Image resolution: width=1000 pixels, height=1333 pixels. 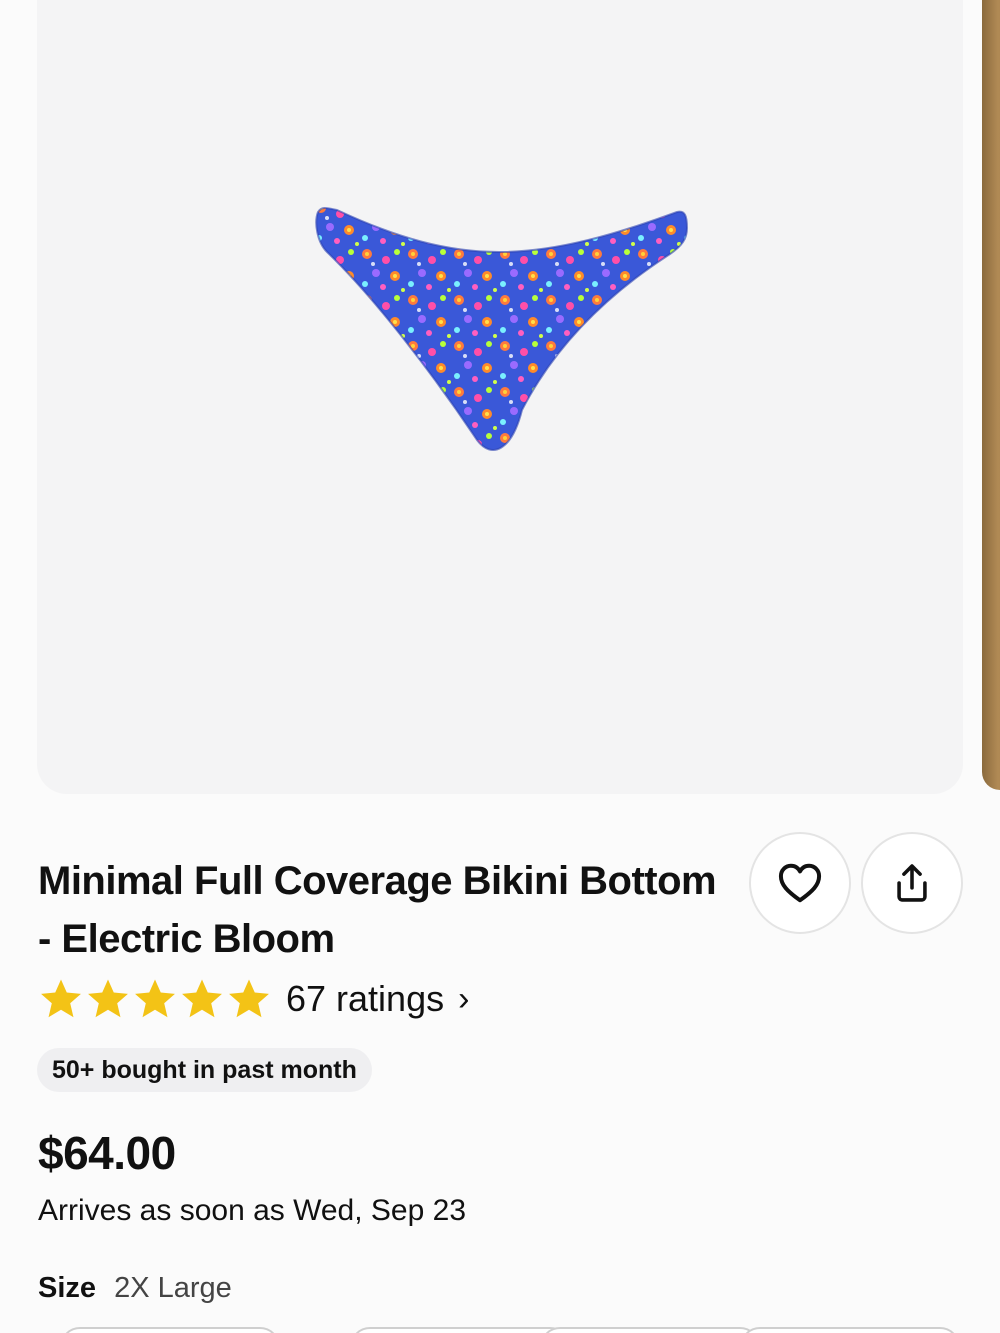 What do you see at coordinates (502, 329) in the screenshot?
I see `product-image` at bounding box center [502, 329].